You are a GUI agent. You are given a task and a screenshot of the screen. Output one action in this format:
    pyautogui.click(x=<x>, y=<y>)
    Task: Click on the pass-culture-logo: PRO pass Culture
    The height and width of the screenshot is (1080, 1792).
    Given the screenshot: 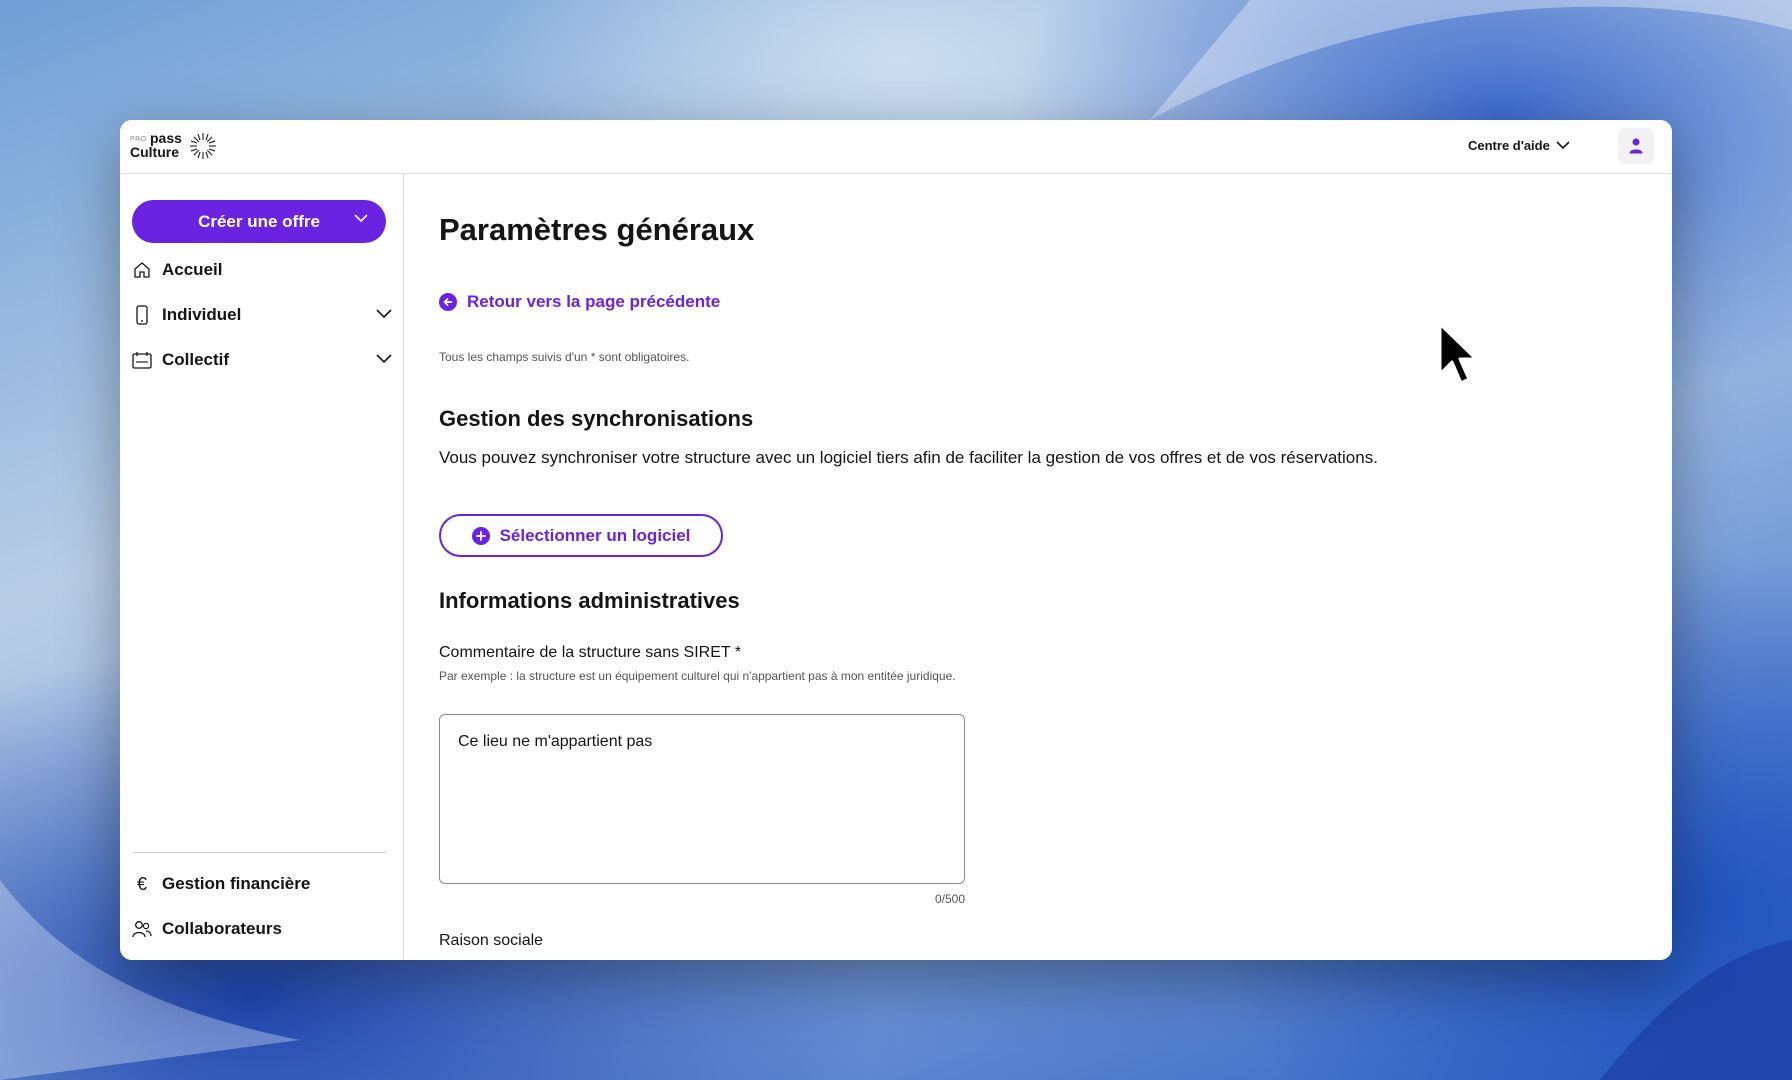 What is the action you would take?
    pyautogui.click(x=185, y=147)
    